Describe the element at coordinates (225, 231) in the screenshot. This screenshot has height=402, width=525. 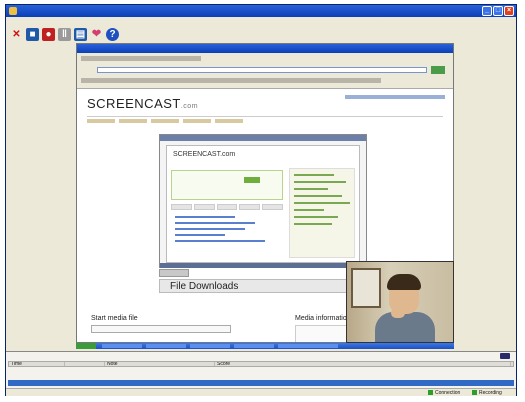
I see `inner-link-list` at that location.